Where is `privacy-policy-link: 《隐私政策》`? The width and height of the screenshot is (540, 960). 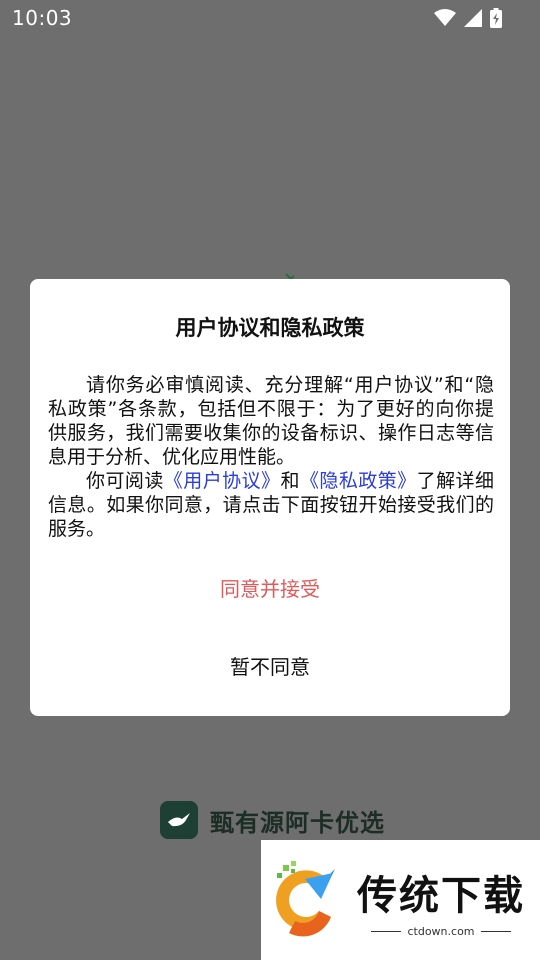
privacy-policy-link: 《隐私政策》 is located at coordinates (358, 481).